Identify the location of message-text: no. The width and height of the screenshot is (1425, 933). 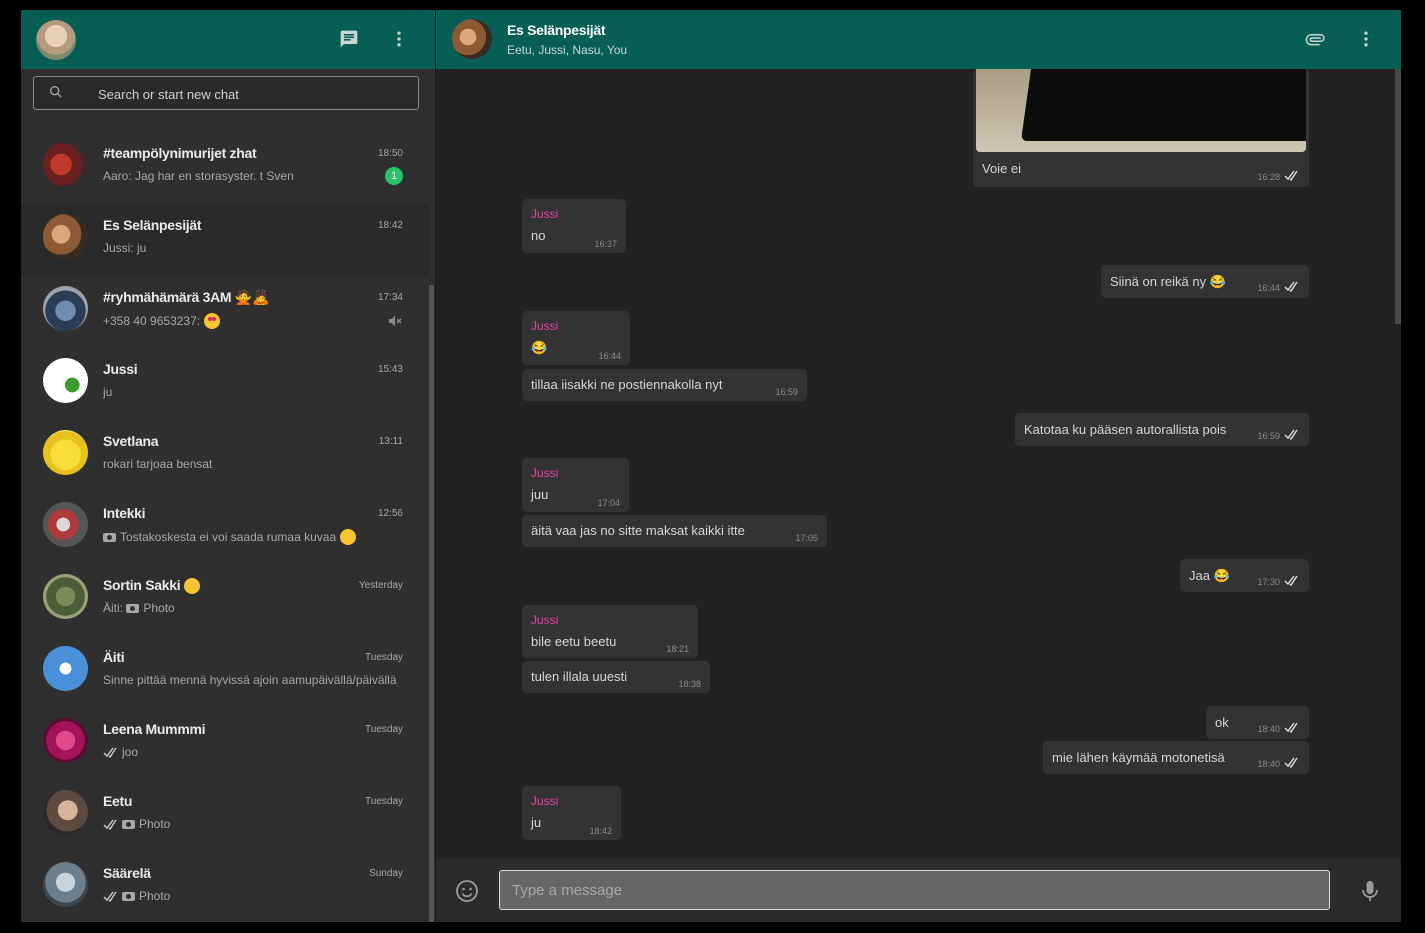
(538, 235).